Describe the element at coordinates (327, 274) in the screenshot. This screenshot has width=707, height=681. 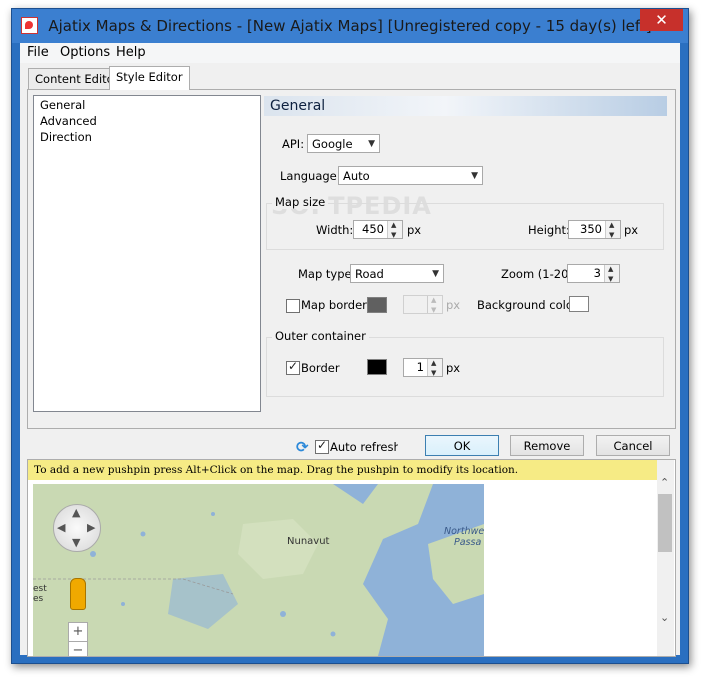
I see `map-type-label: Map type:` at that location.